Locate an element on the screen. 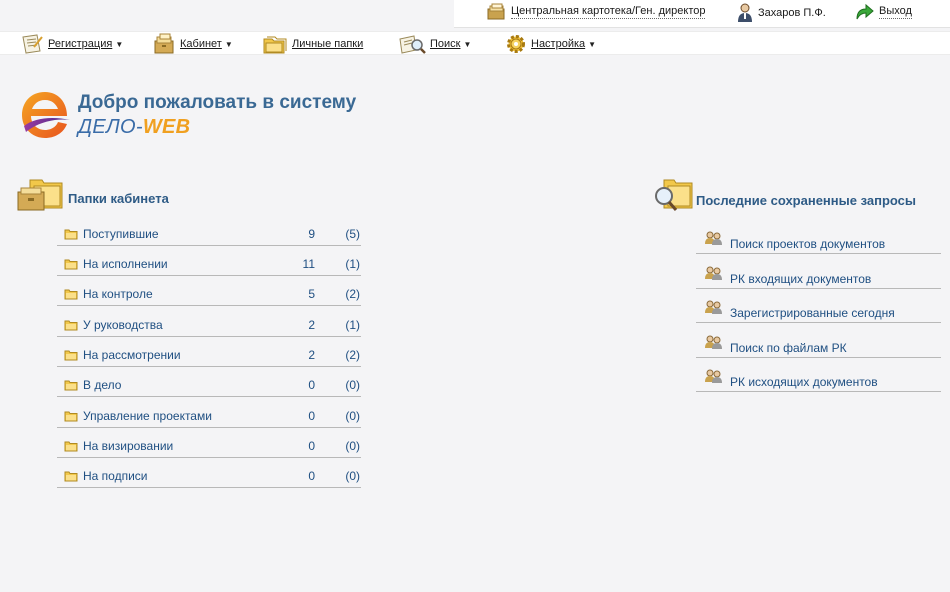 This screenshot has height=592, width=950. menu-cabinet-label: Кабинет is located at coordinates (201, 44).